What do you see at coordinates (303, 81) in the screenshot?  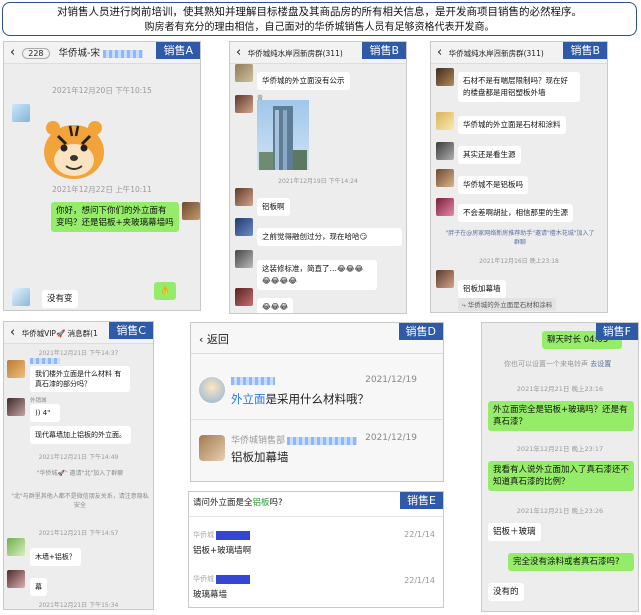 I see `message-received: 华侨城的外立面没有公示` at bounding box center [303, 81].